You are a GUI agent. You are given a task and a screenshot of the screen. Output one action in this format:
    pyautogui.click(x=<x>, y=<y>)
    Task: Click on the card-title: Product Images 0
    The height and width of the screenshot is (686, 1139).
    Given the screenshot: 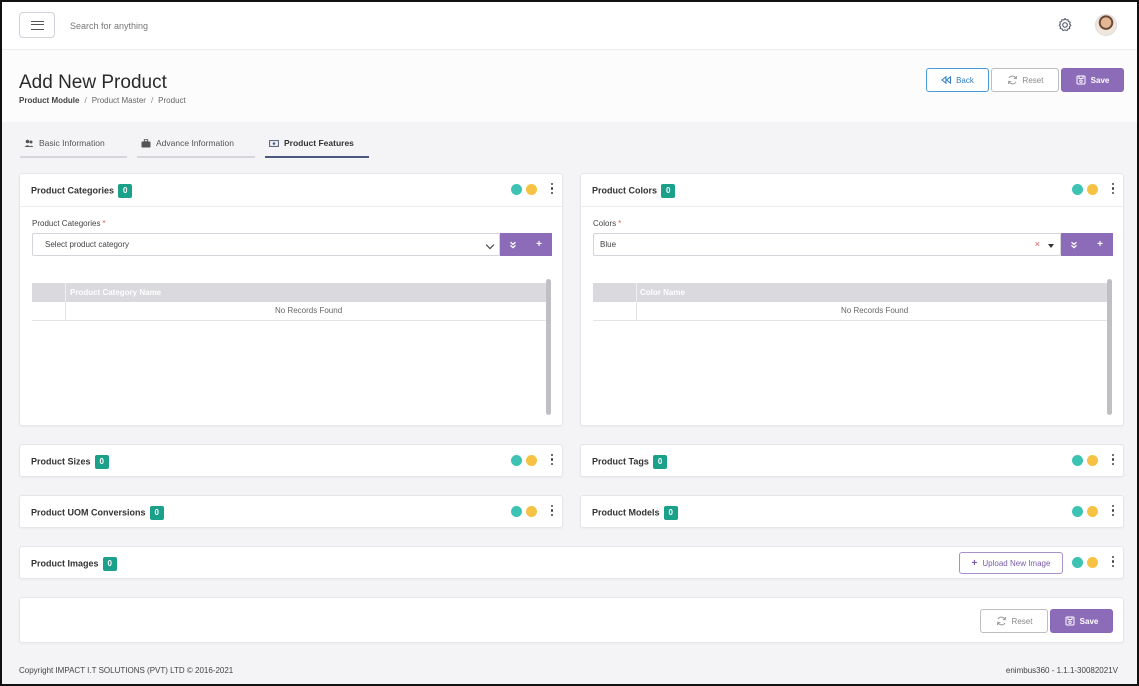 What is the action you would take?
    pyautogui.click(x=74, y=564)
    